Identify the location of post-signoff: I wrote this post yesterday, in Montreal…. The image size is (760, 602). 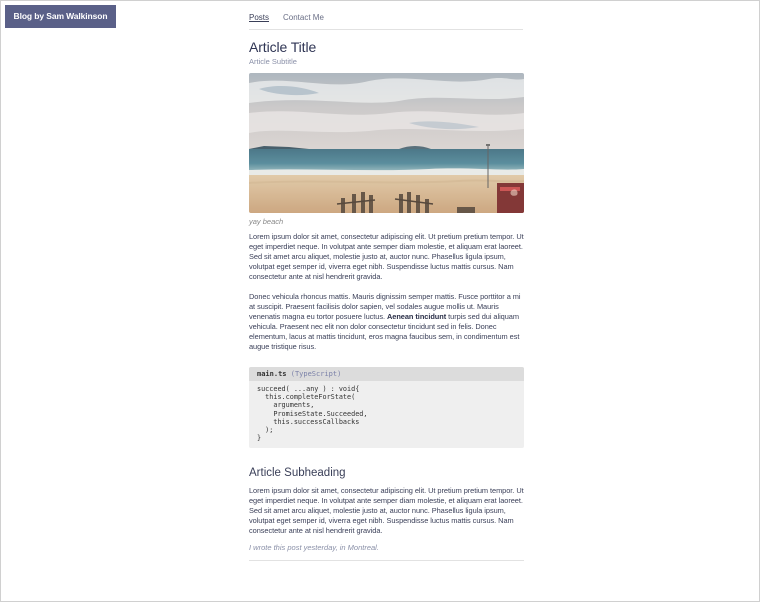
(314, 548).